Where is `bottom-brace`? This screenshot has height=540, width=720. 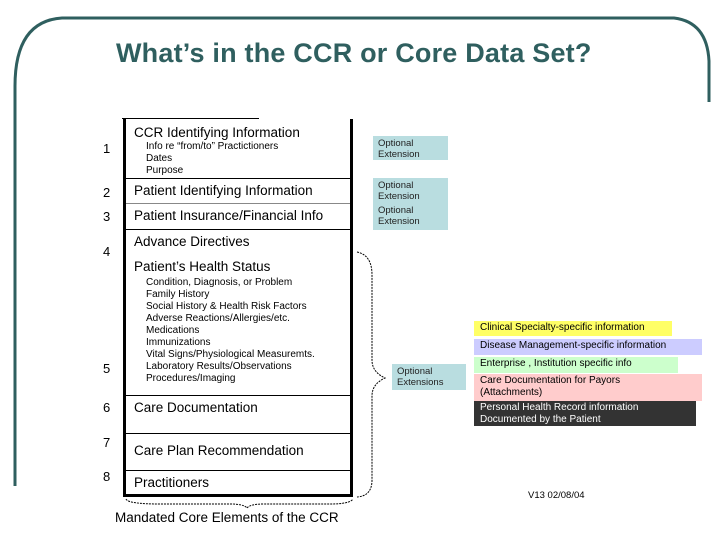 bottom-brace is located at coordinates (239, 503).